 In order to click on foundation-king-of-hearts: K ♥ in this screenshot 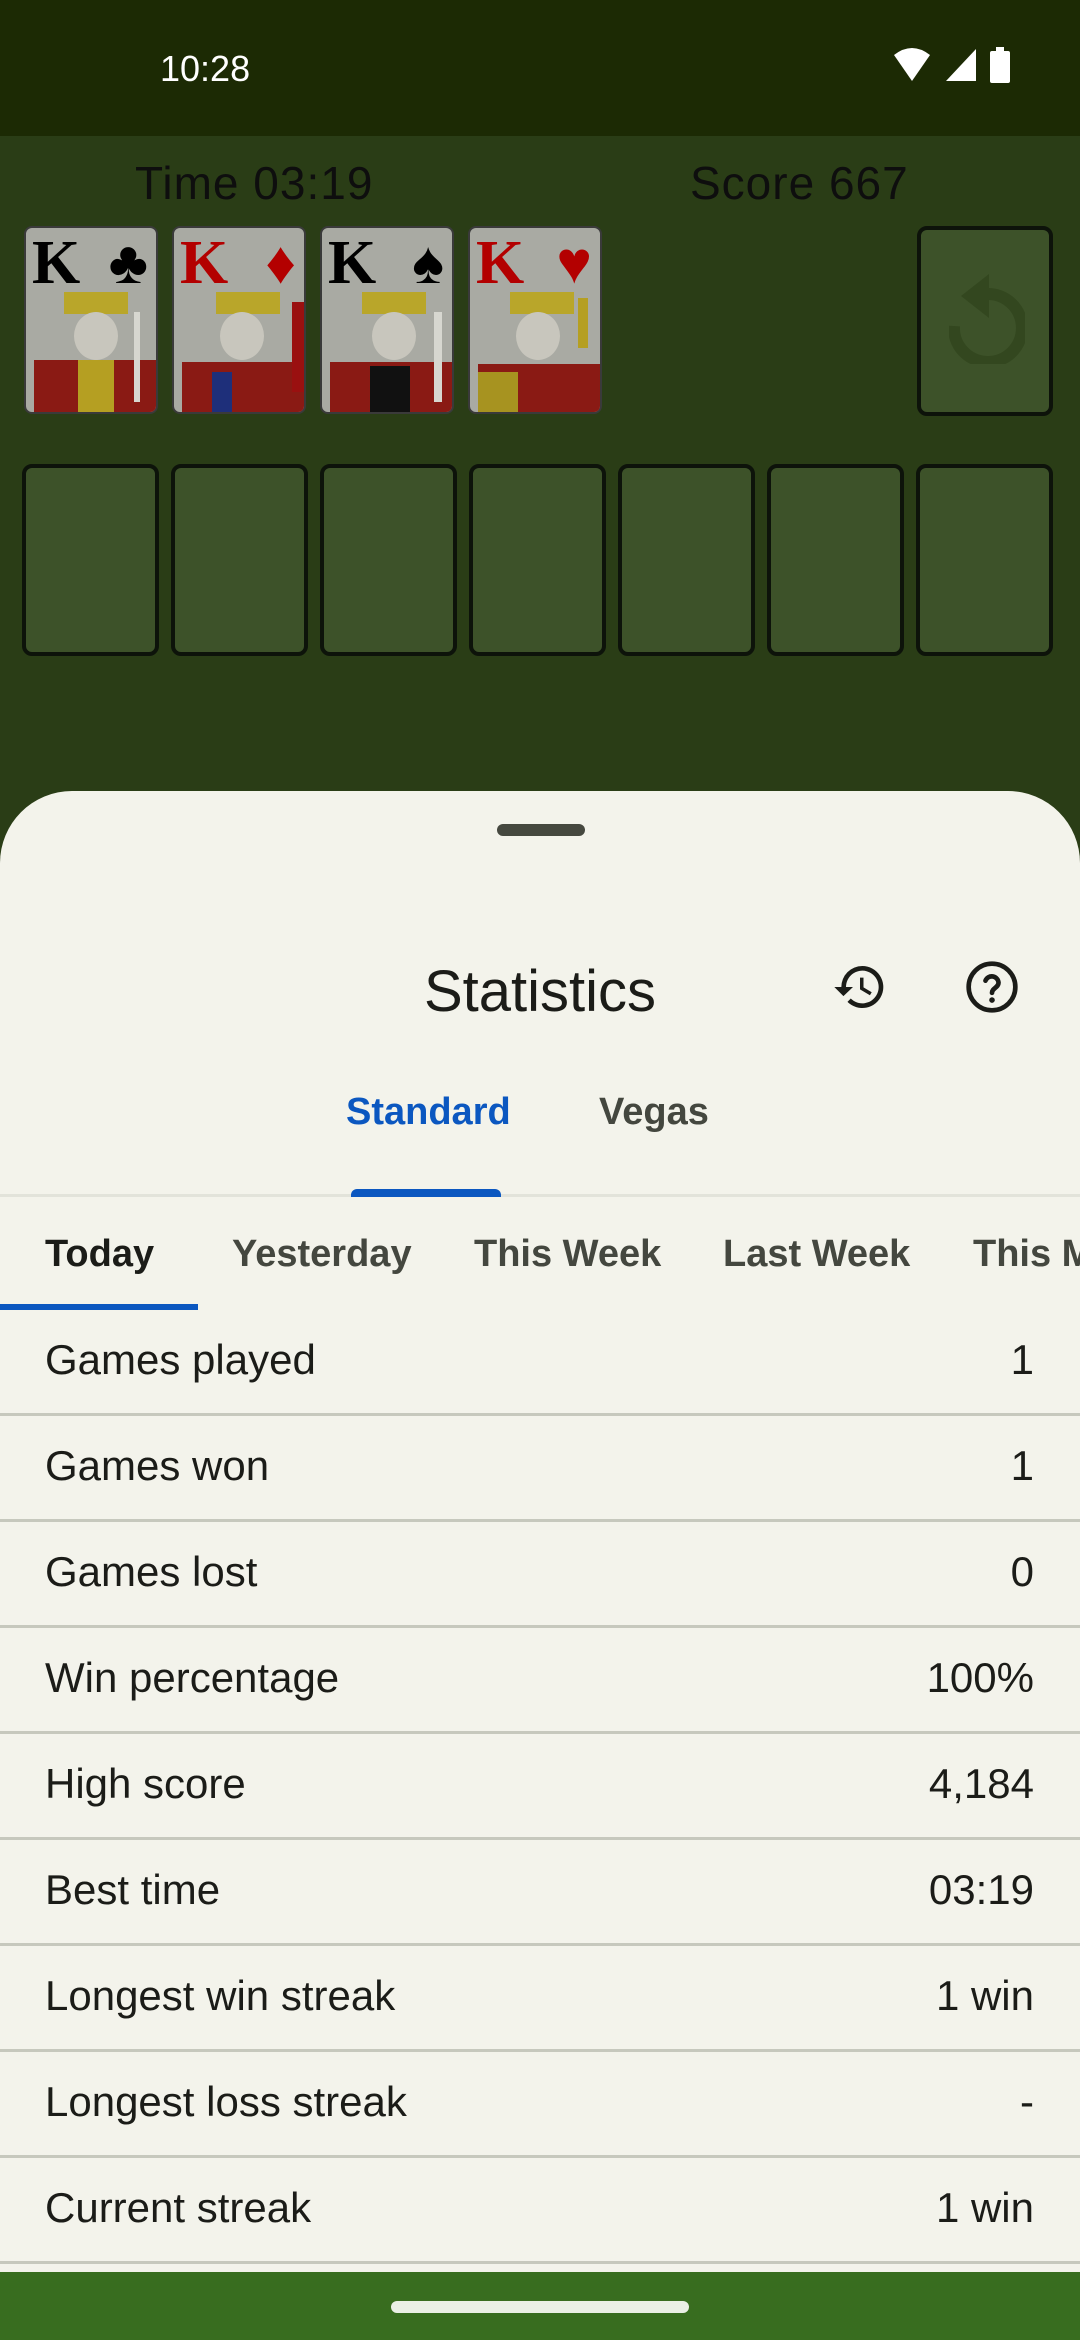, I will do `click(535, 320)`.